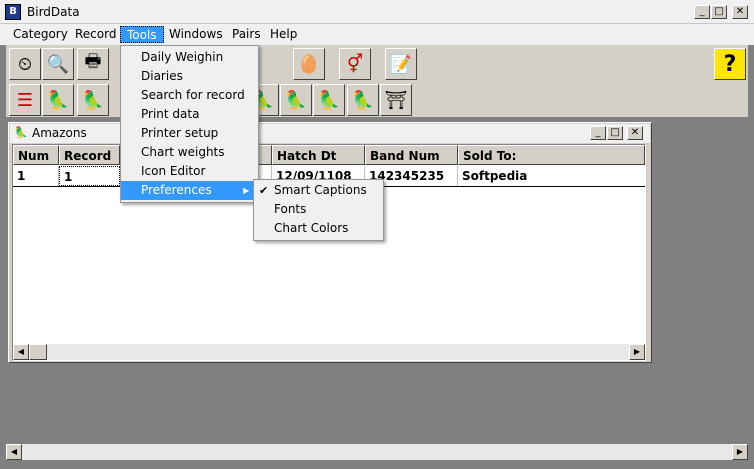 This screenshot has height=469, width=754. I want to click on macaw-icon: 🦜, so click(93, 100).